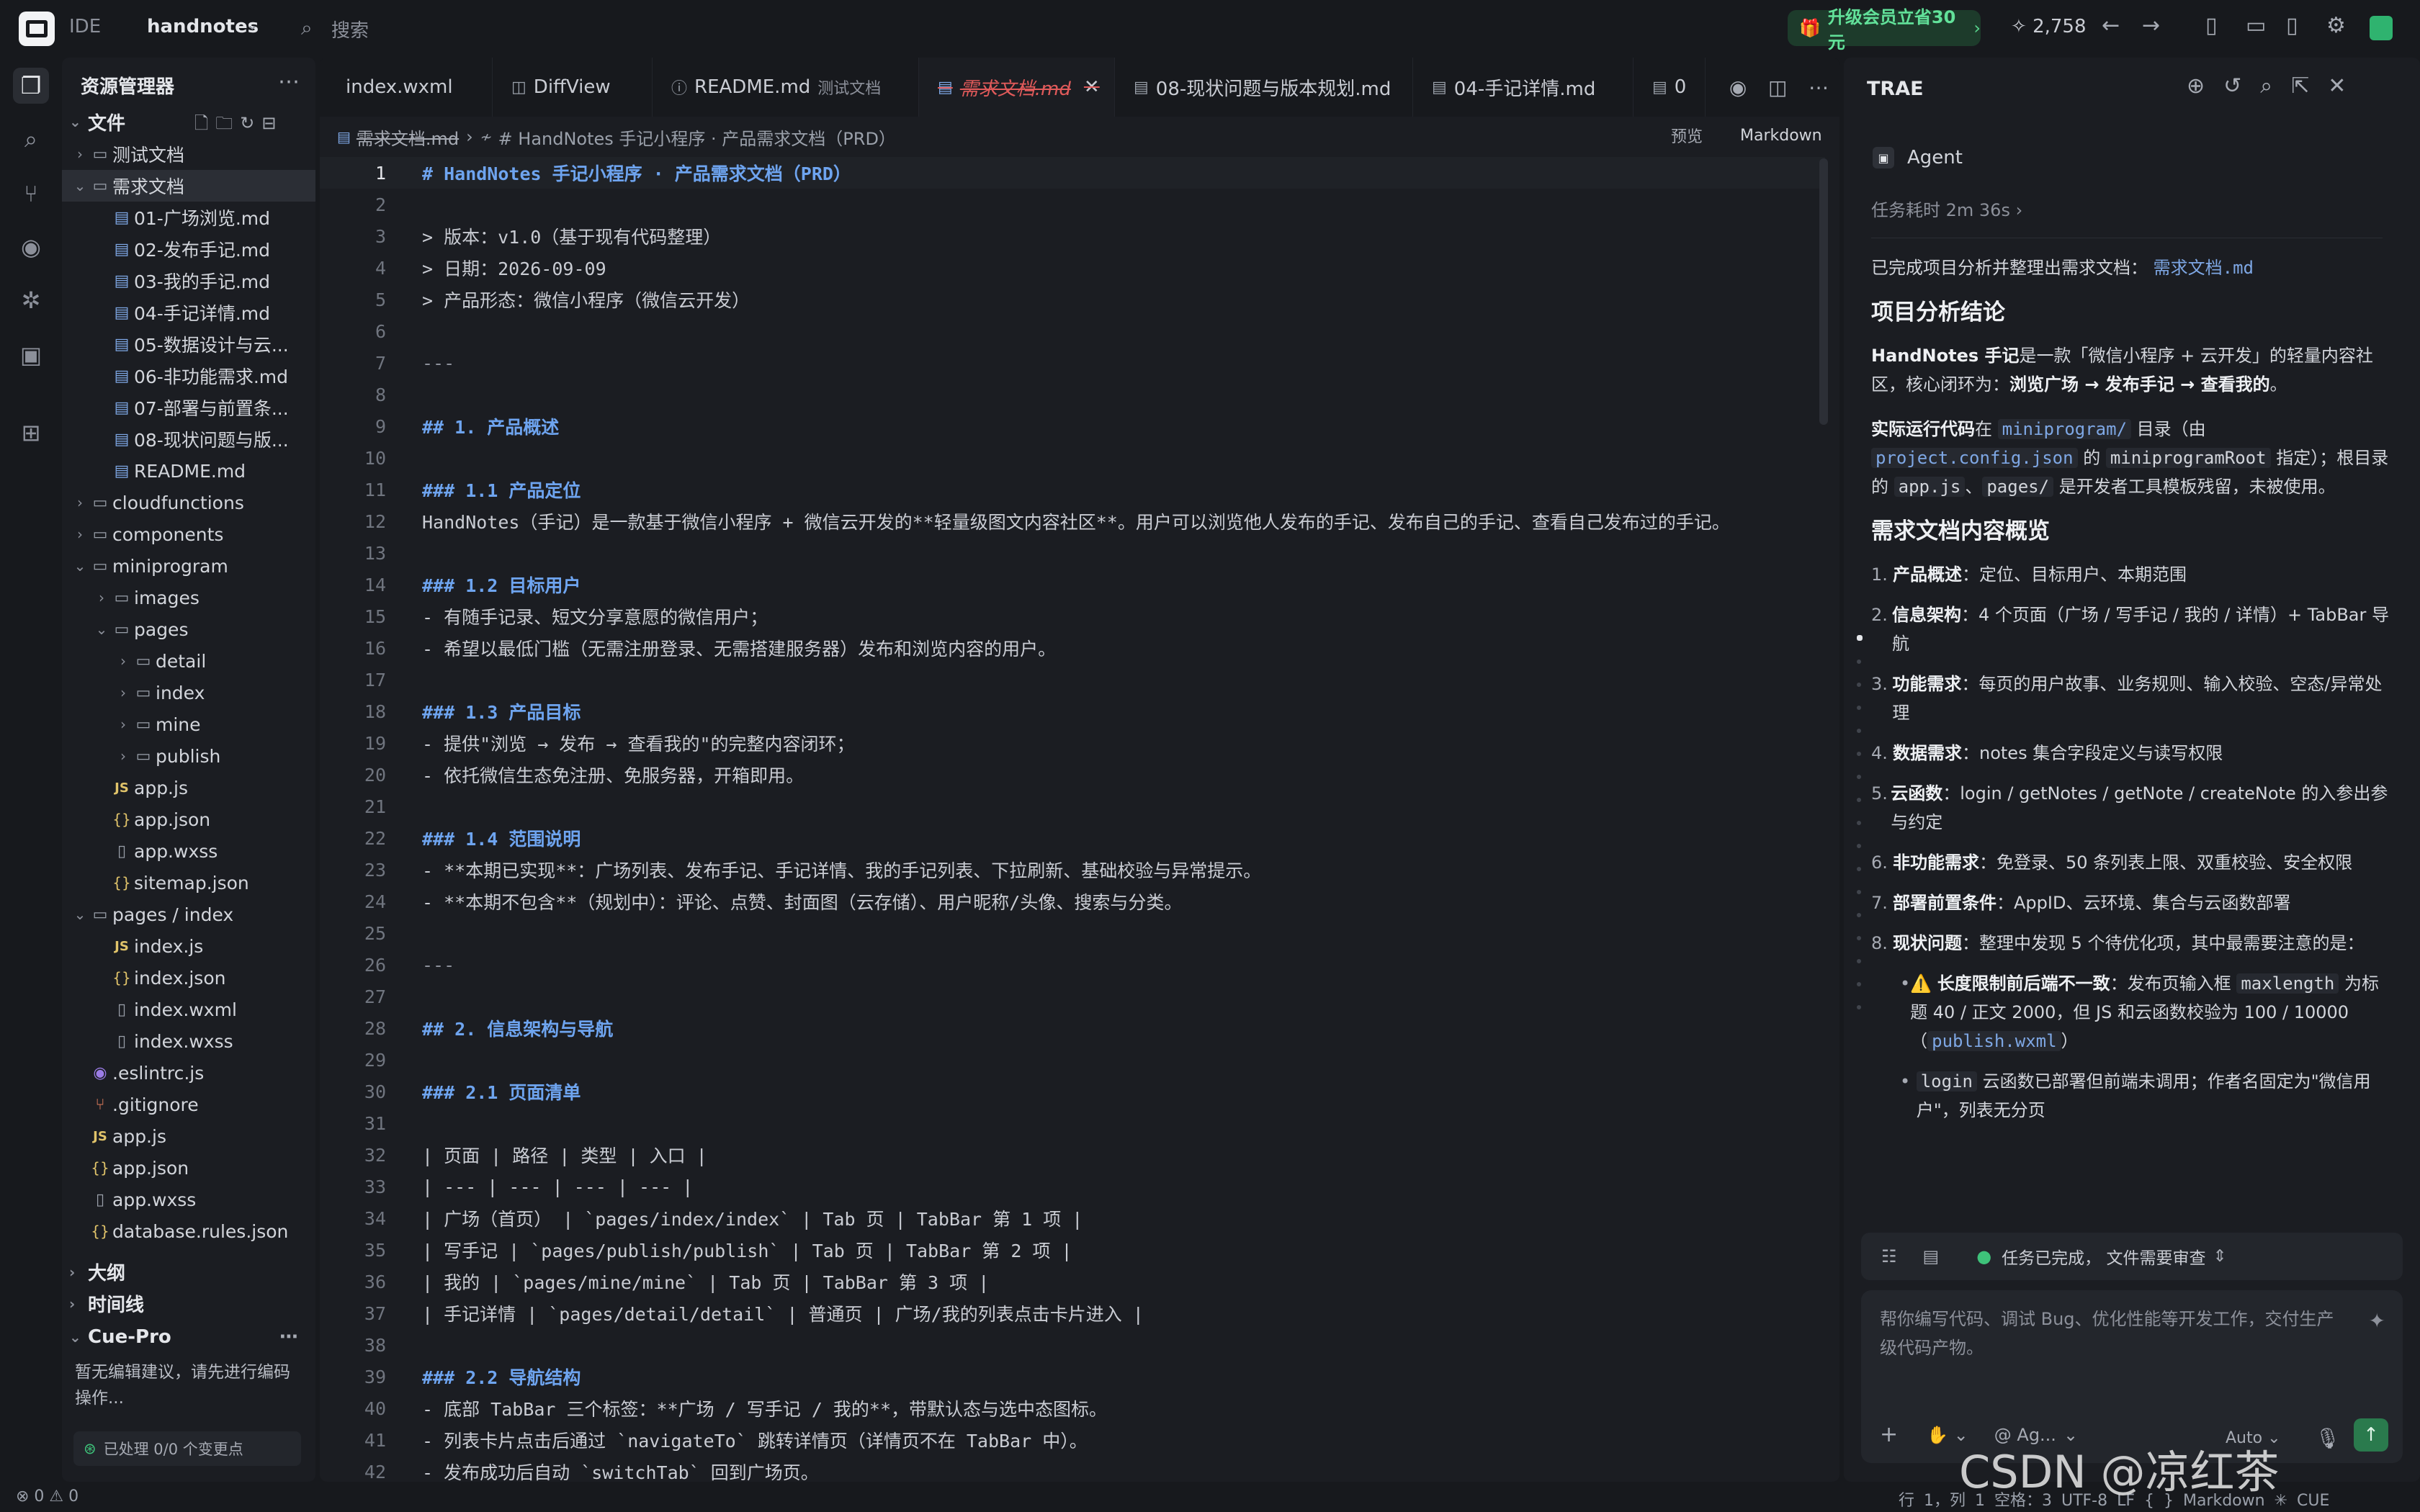  I want to click on tree-item: ▤ 06-非功能需求.md, so click(189, 376).